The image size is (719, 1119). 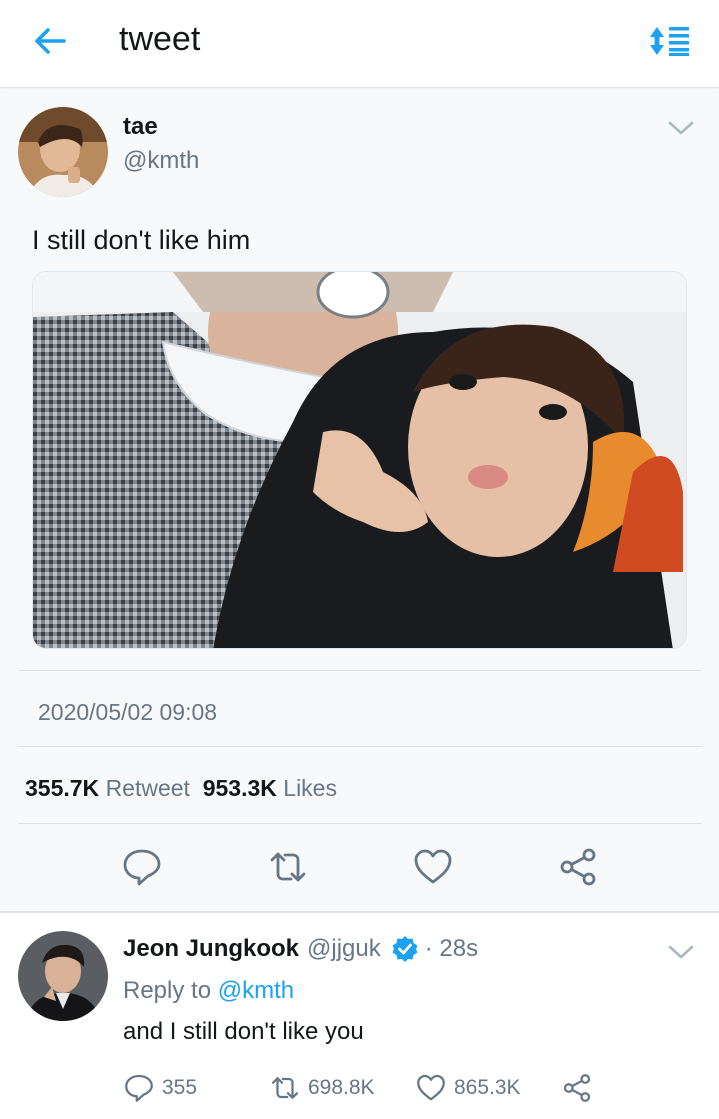 I want to click on reply-reply-button: 355, so click(x=160, y=1088).